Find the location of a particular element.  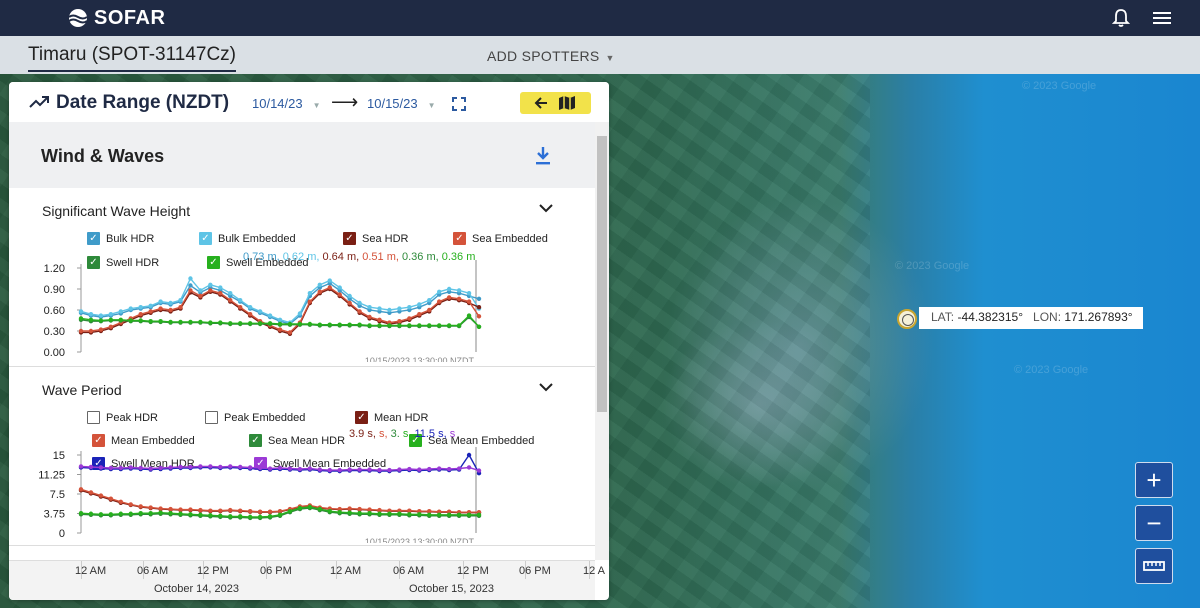

sofar-logo: SOFAR is located at coordinates (115, 18).